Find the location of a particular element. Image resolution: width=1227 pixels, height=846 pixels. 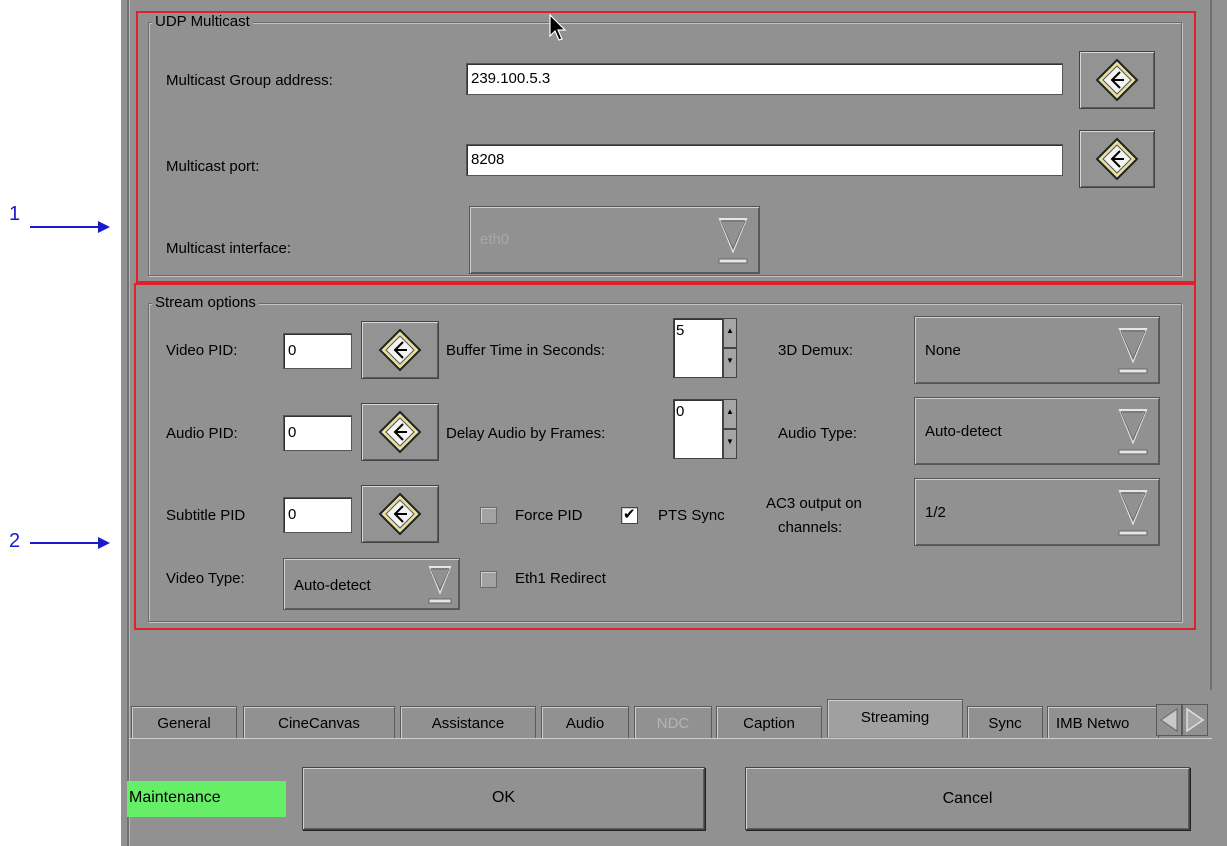

multicast-interface-dropdown: eth0 is located at coordinates (614, 240).